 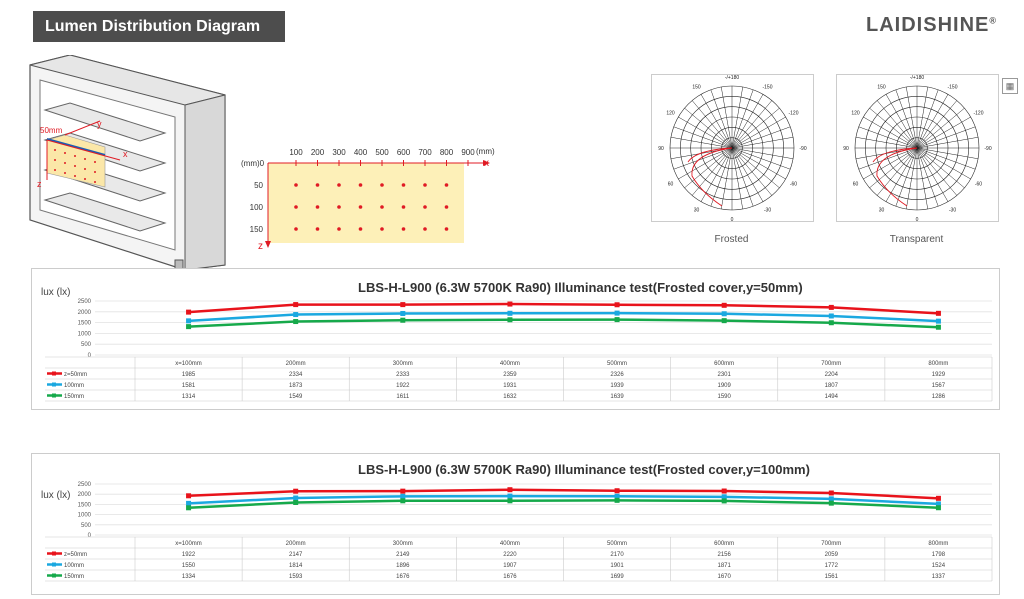 What do you see at coordinates (296, 386) in the screenshot?
I see `table-value-cell: 1873` at bounding box center [296, 386].